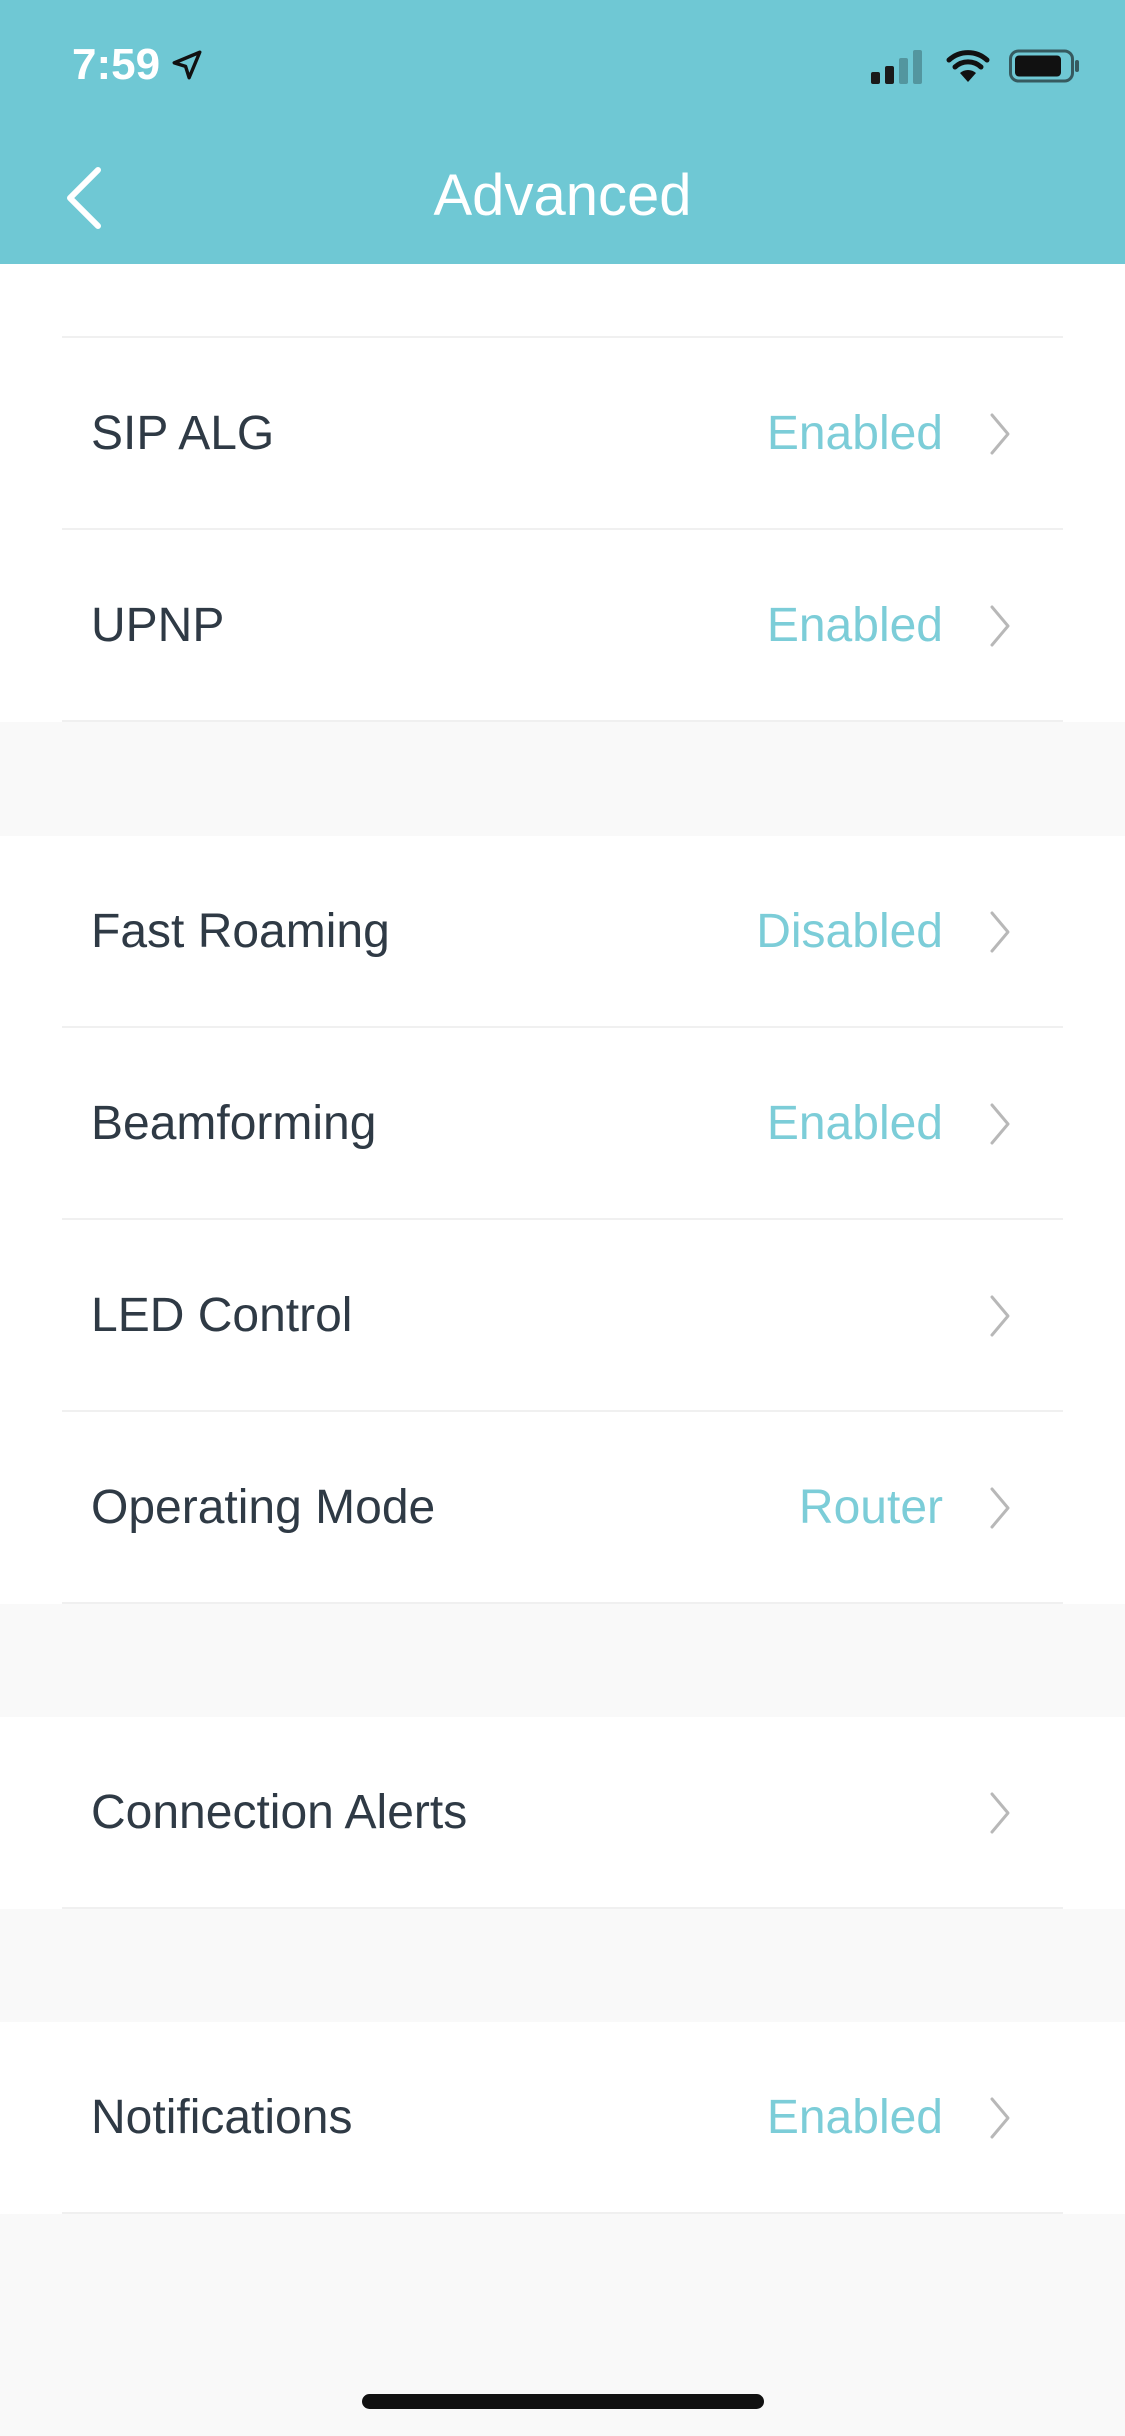 This screenshot has width=1125, height=2436. What do you see at coordinates (222, 2117) in the screenshot?
I see `row-label: Notifications` at bounding box center [222, 2117].